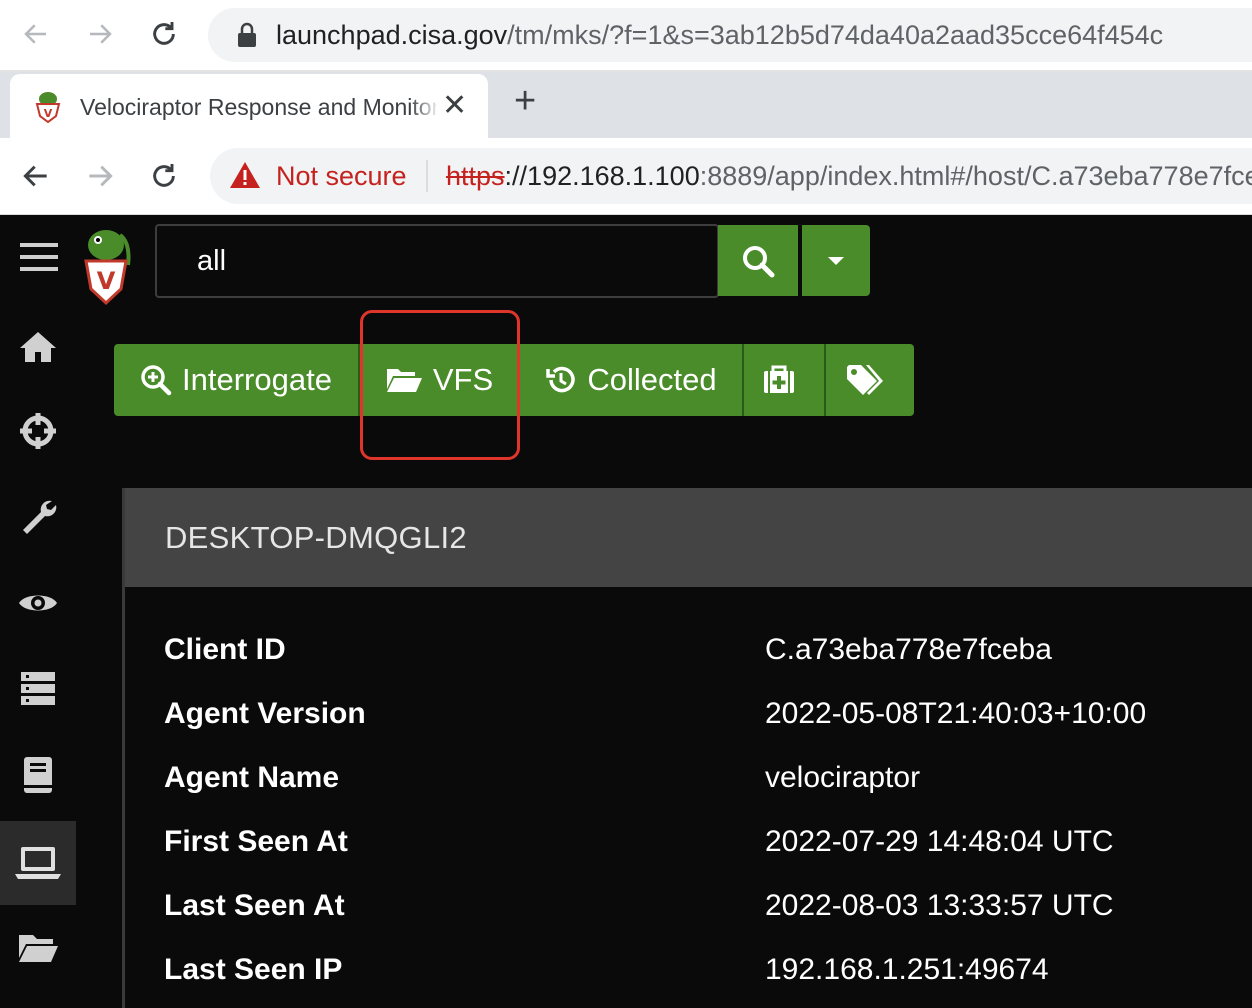 This screenshot has width=1252, height=1008. I want to click on url-scheme: https, so click(475, 176).